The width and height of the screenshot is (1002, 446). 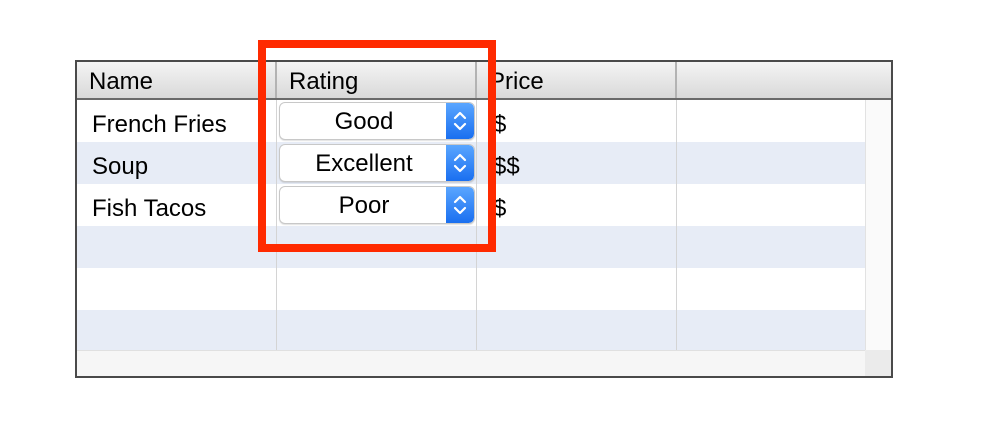 What do you see at coordinates (506, 166) in the screenshot?
I see `price-cell: $$` at bounding box center [506, 166].